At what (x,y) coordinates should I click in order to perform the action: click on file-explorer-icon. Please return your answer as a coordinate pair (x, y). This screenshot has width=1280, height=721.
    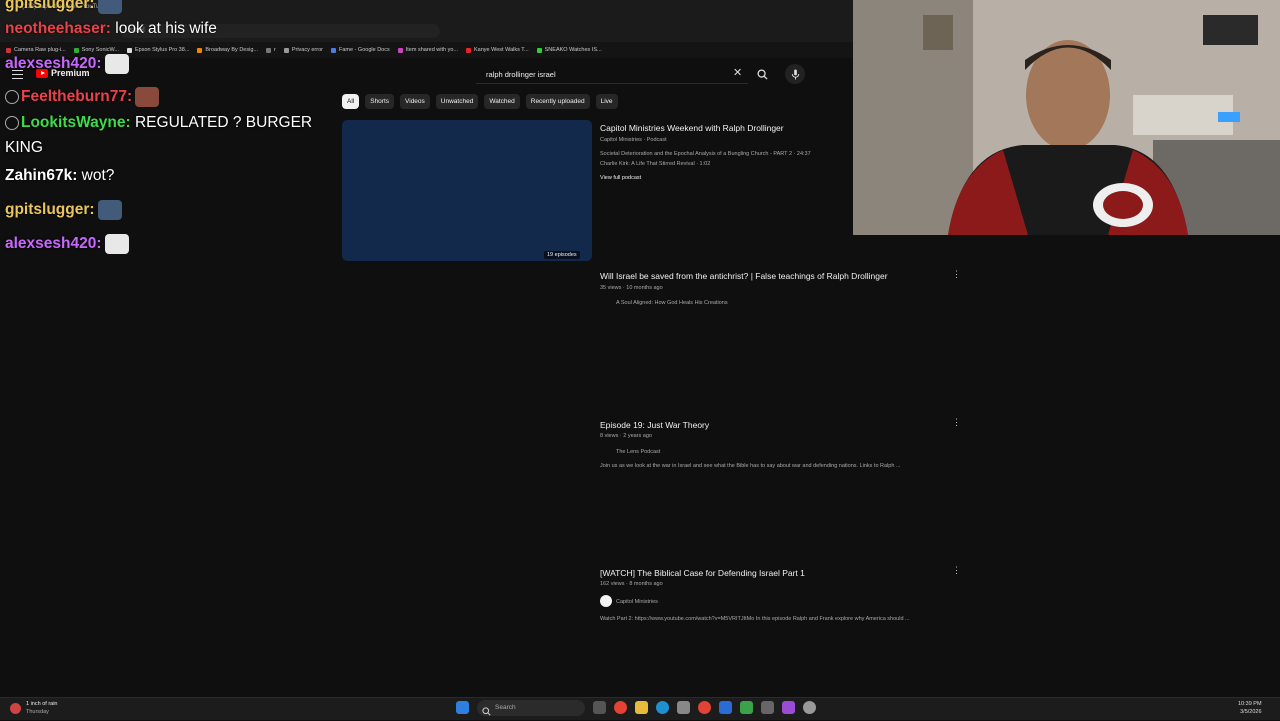
    Looking at the image, I should click on (641, 707).